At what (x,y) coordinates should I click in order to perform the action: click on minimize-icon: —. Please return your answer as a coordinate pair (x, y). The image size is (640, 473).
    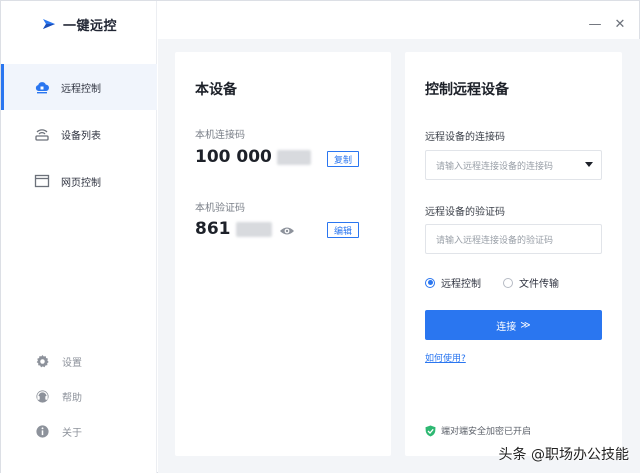
    Looking at the image, I should click on (595, 24).